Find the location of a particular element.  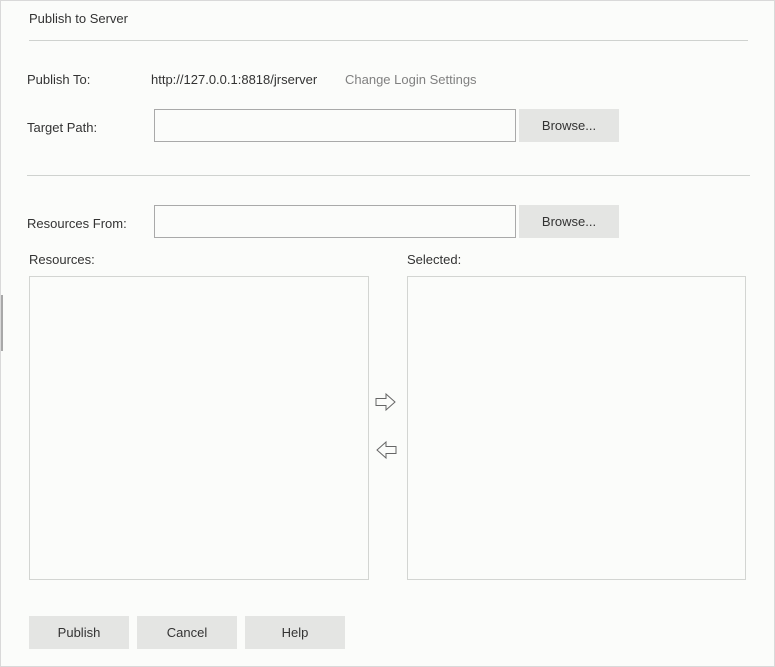

title-divider is located at coordinates (388, 40).